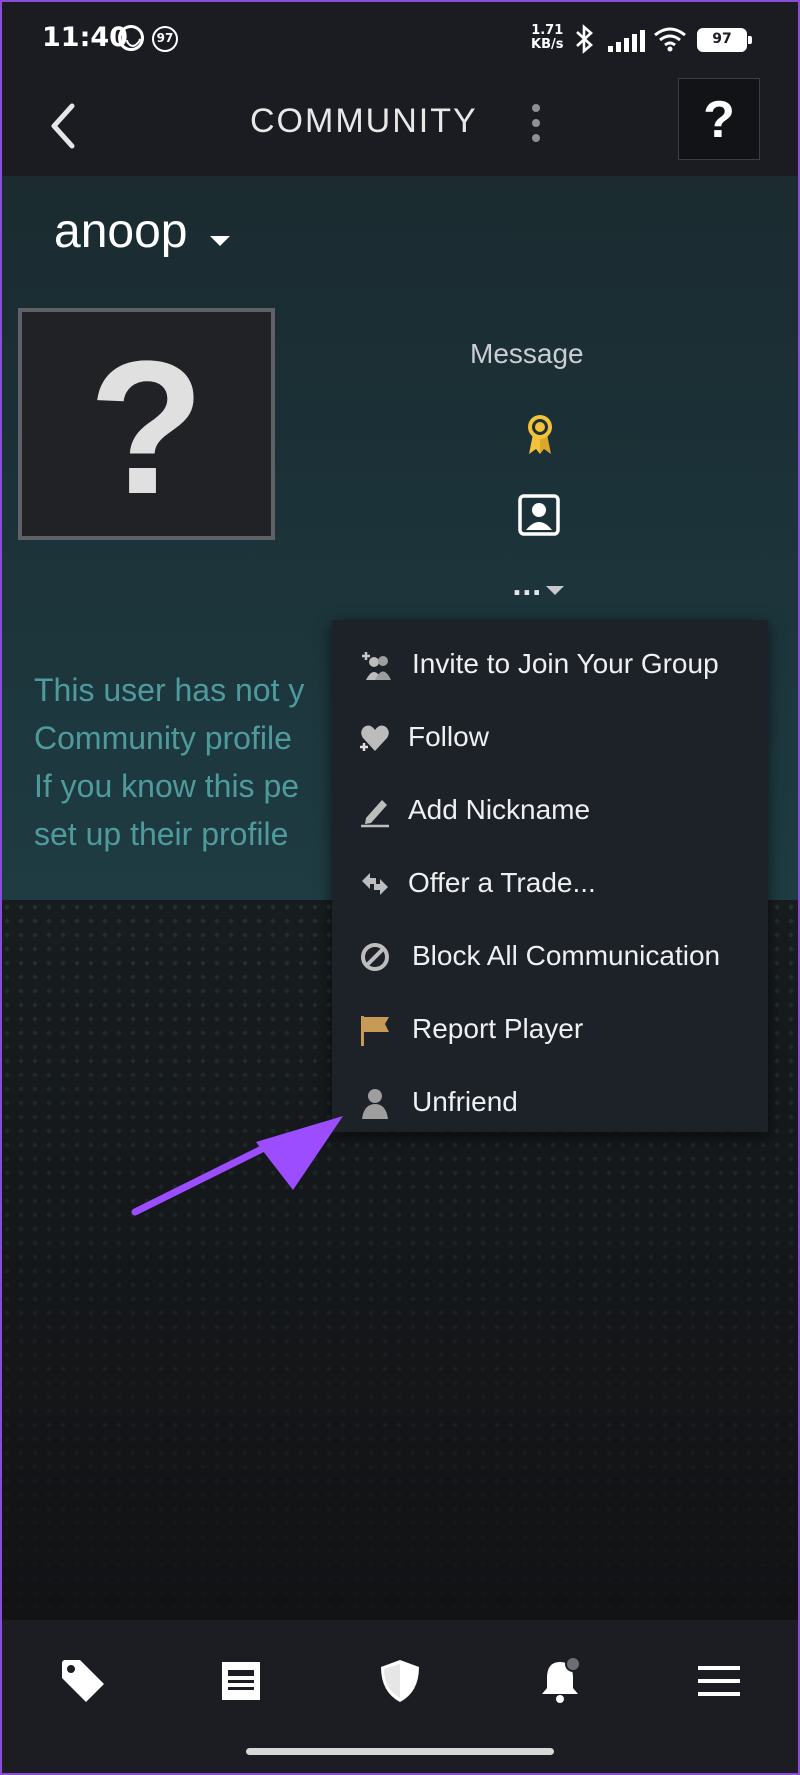 The width and height of the screenshot is (800, 1775). What do you see at coordinates (400, 39) in the screenshot?
I see `status-bar: 11:40 97 1.71 KB/s 97` at bounding box center [400, 39].